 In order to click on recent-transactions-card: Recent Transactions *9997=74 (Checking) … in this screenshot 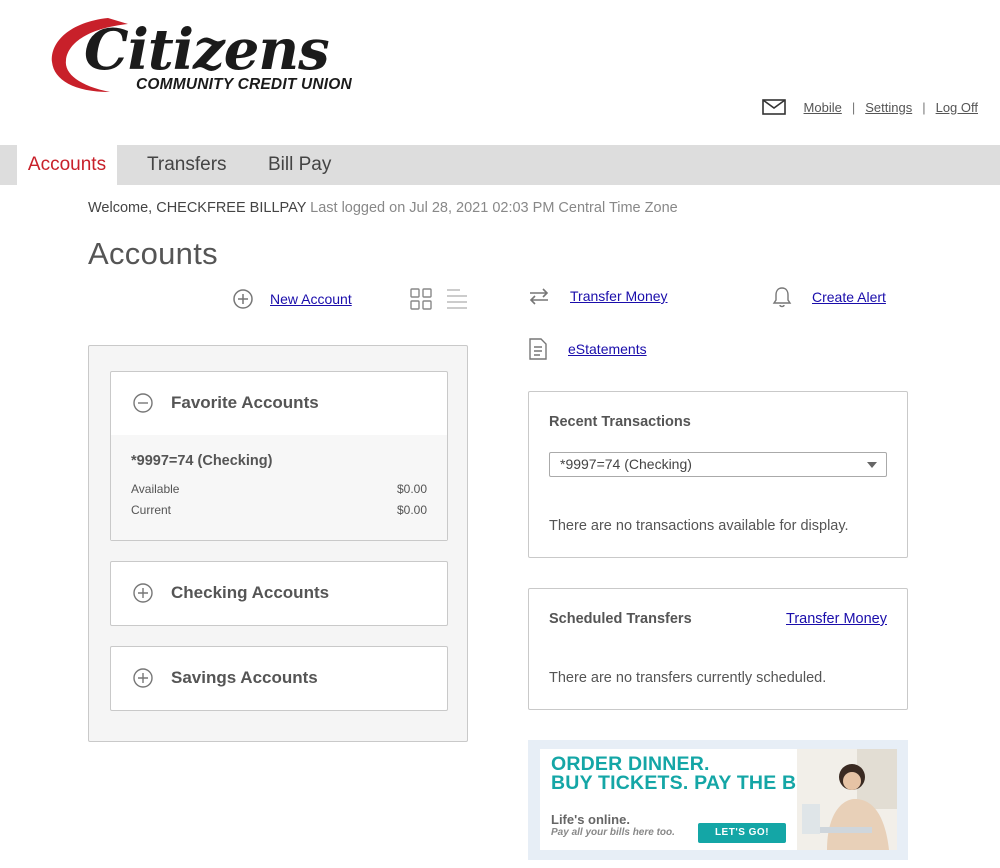, I will do `click(718, 474)`.